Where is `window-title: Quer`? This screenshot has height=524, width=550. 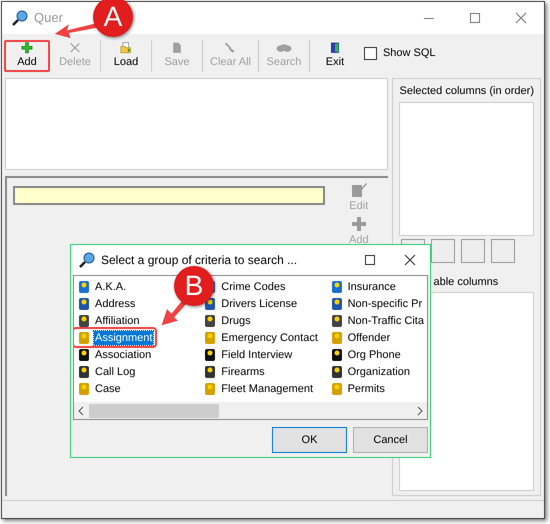 window-title: Quer is located at coordinates (48, 18).